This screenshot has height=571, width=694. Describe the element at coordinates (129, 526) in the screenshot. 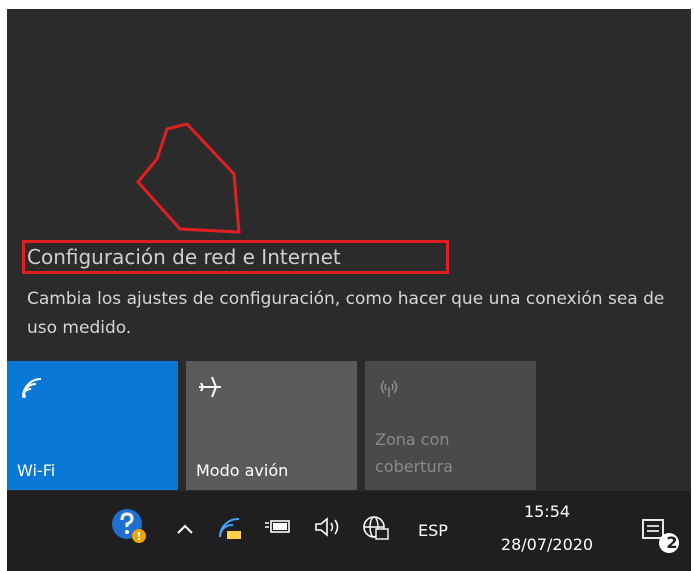

I see `help-icon` at that location.